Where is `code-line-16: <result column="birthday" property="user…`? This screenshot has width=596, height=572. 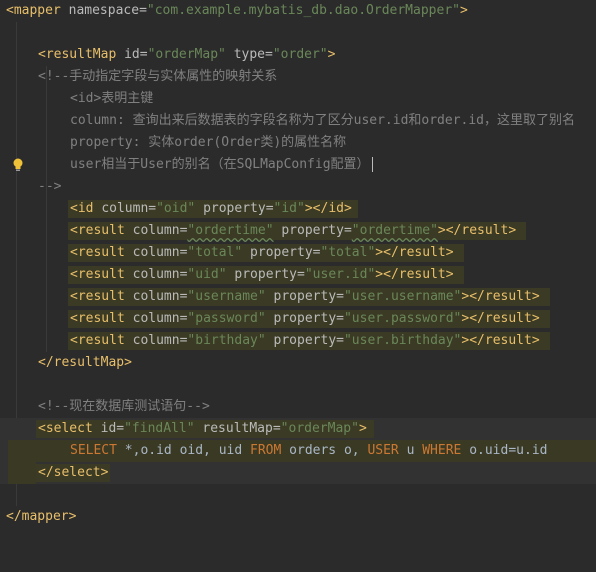 code-line-16: <result column="birthday" property="user… is located at coordinates (298, 341).